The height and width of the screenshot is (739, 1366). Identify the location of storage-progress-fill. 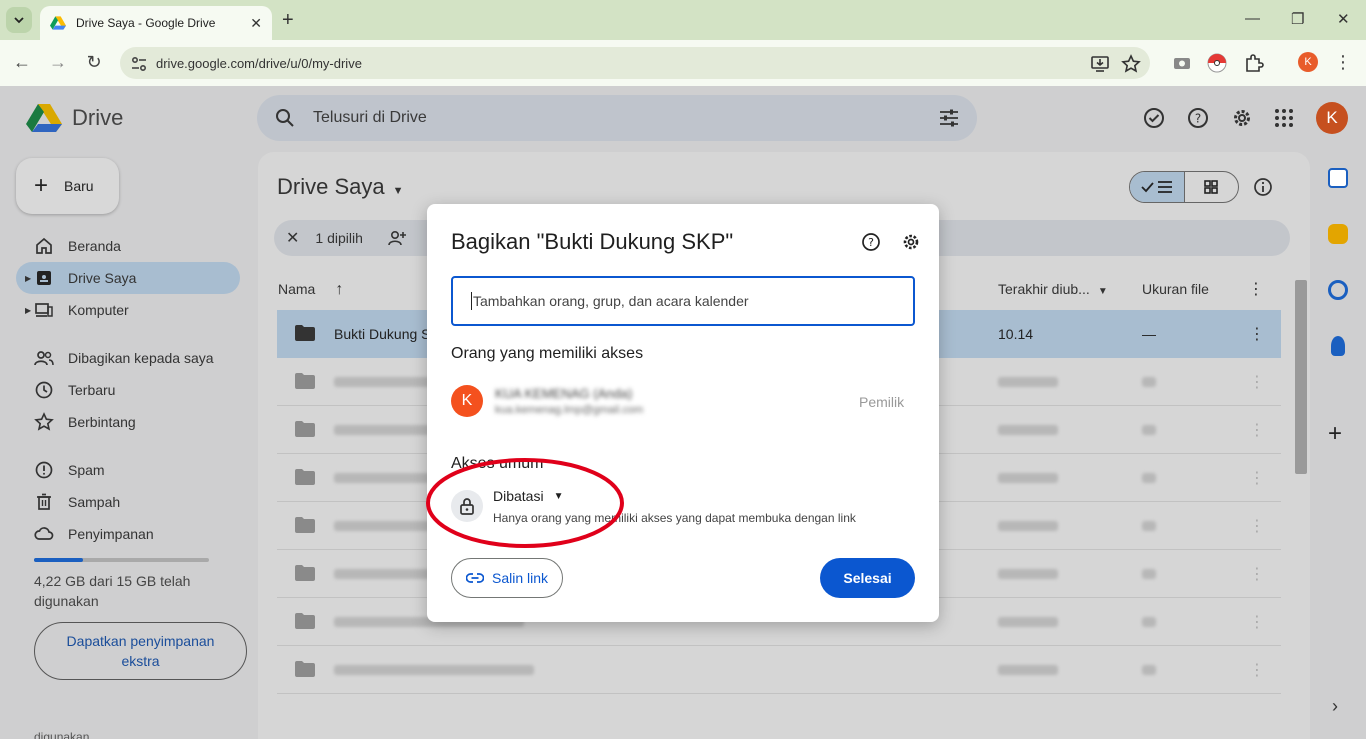
(58, 560).